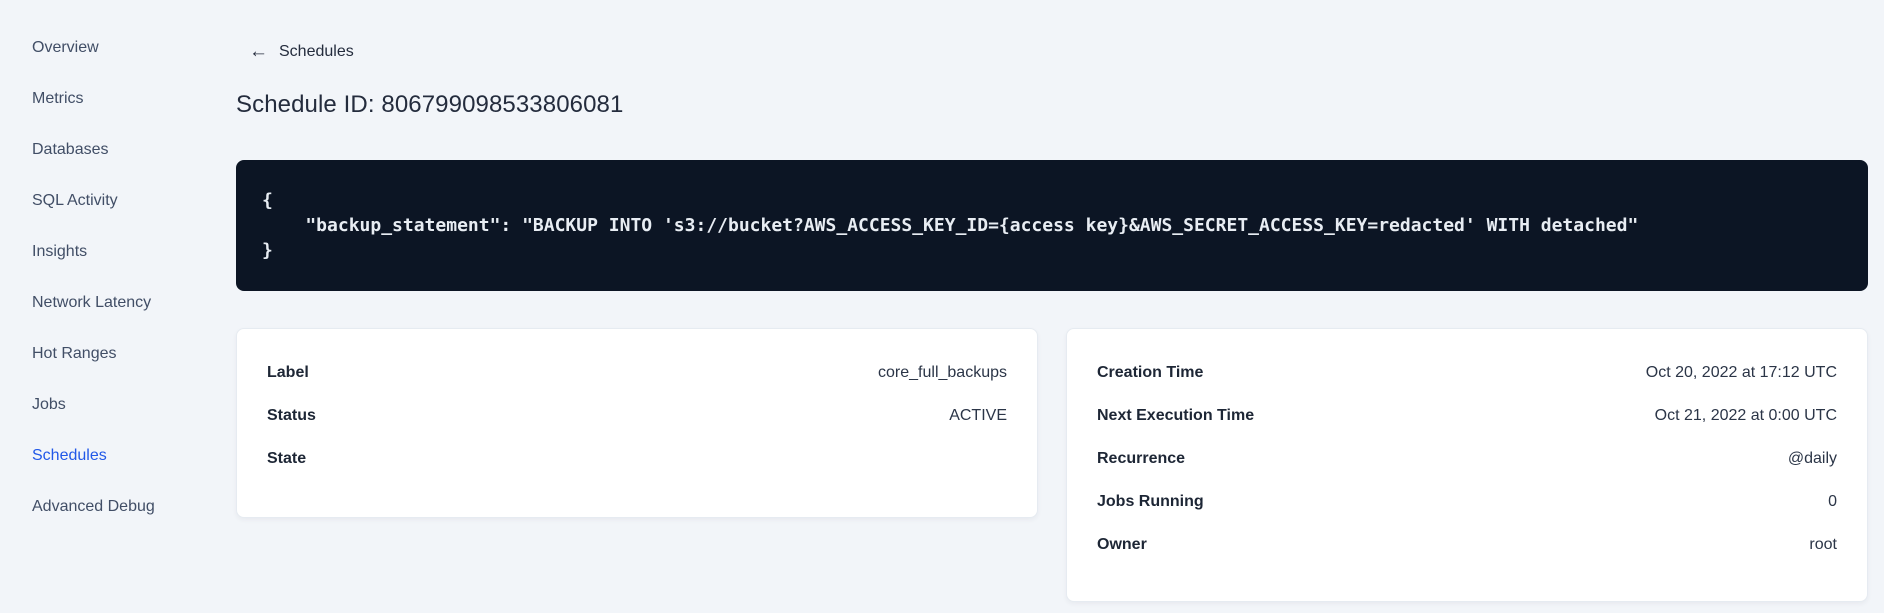 Image resolution: width=1884 pixels, height=613 pixels. Describe the element at coordinates (267, 200) in the screenshot. I see `code-line: {` at that location.